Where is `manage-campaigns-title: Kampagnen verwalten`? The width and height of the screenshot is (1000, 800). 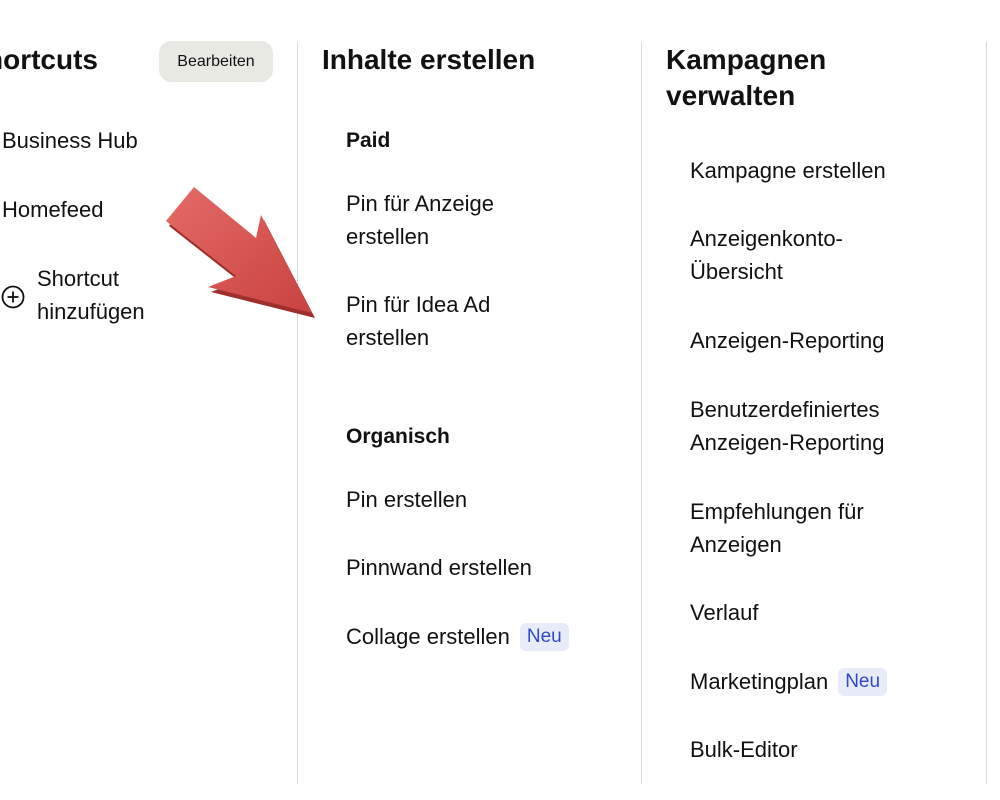
manage-campaigns-title: Kampagnen verwalten is located at coordinates (746, 77).